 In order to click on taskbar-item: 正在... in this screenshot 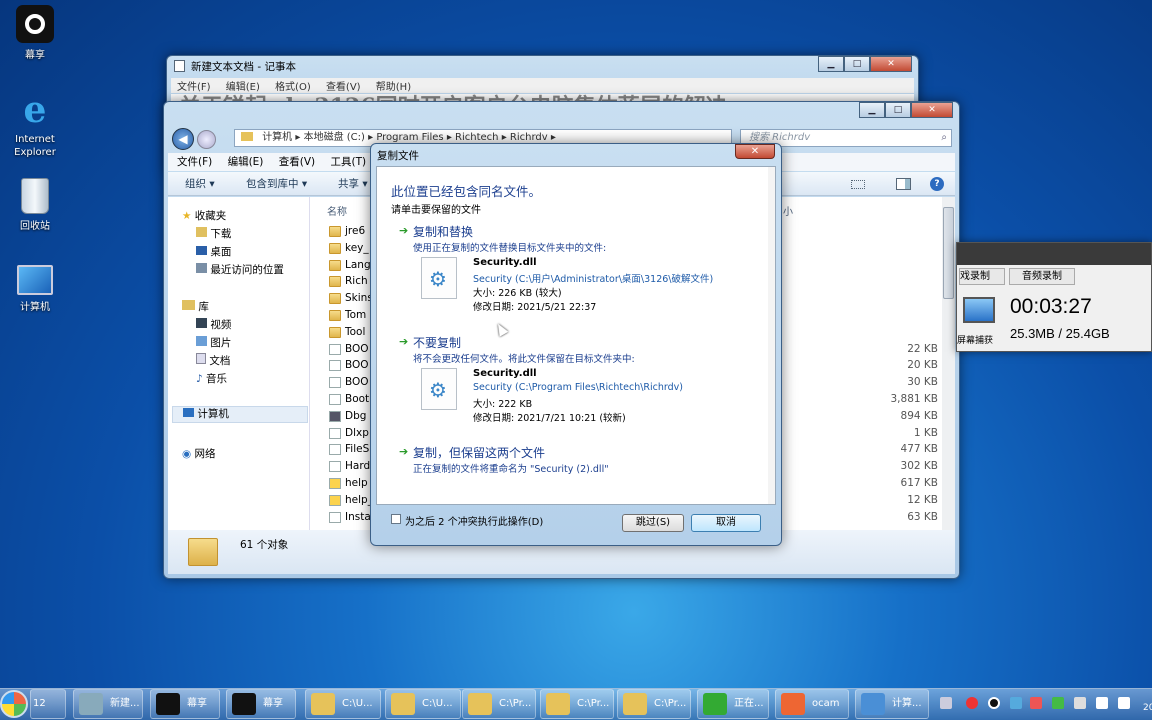, I will do `click(733, 704)`.